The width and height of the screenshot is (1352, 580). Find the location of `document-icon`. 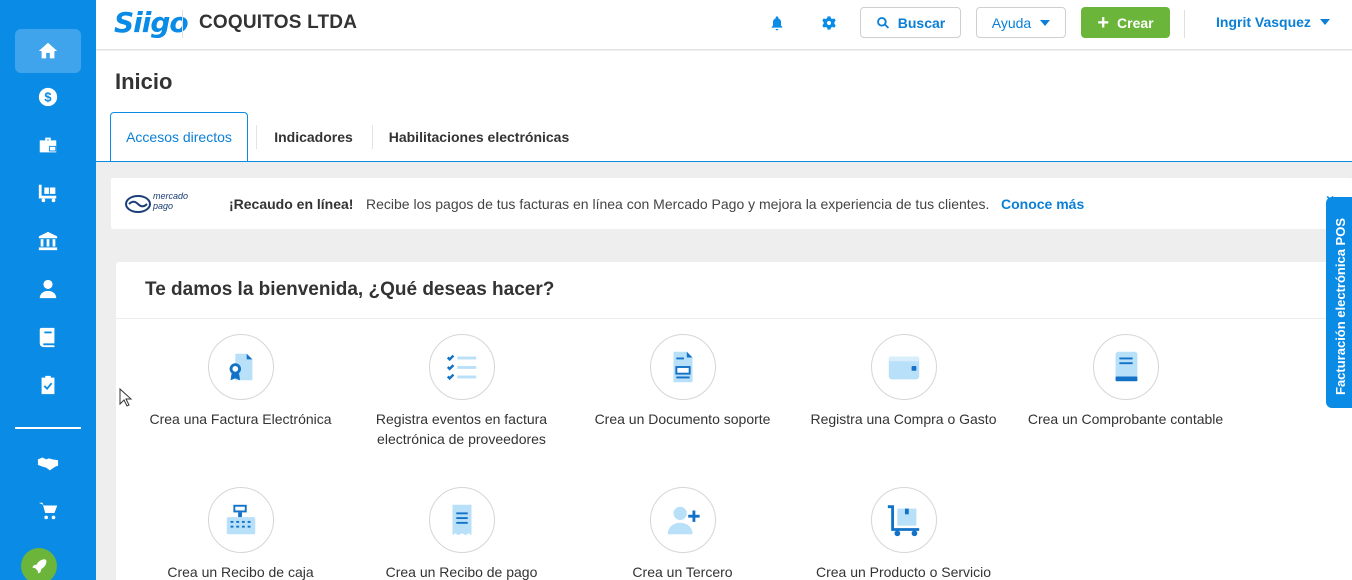

document-icon is located at coordinates (682, 367).